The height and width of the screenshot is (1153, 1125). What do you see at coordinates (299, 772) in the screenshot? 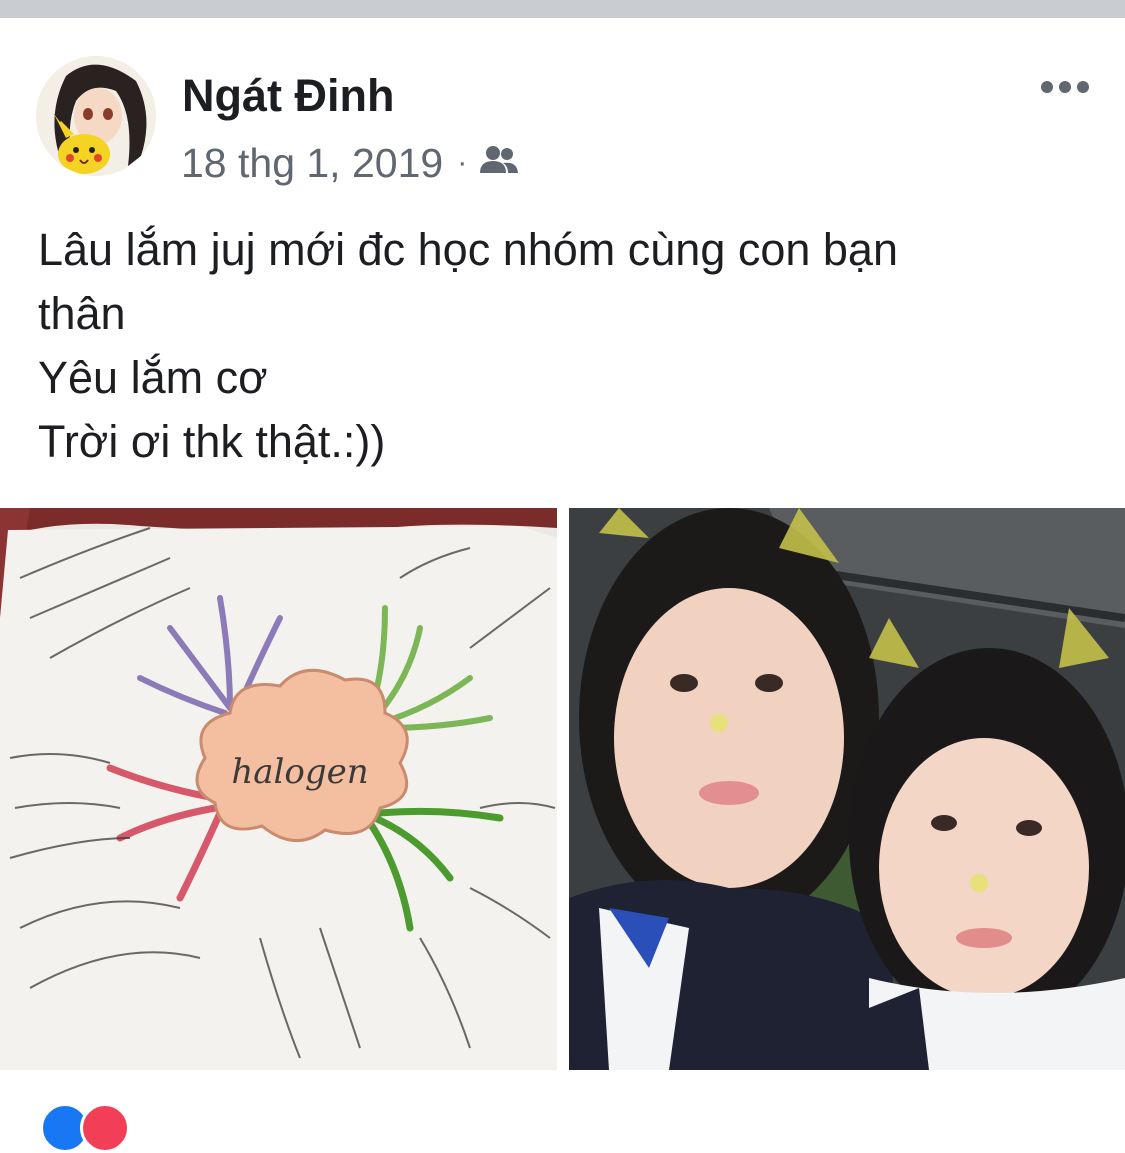
I see `mindmap-center-label: halogen` at bounding box center [299, 772].